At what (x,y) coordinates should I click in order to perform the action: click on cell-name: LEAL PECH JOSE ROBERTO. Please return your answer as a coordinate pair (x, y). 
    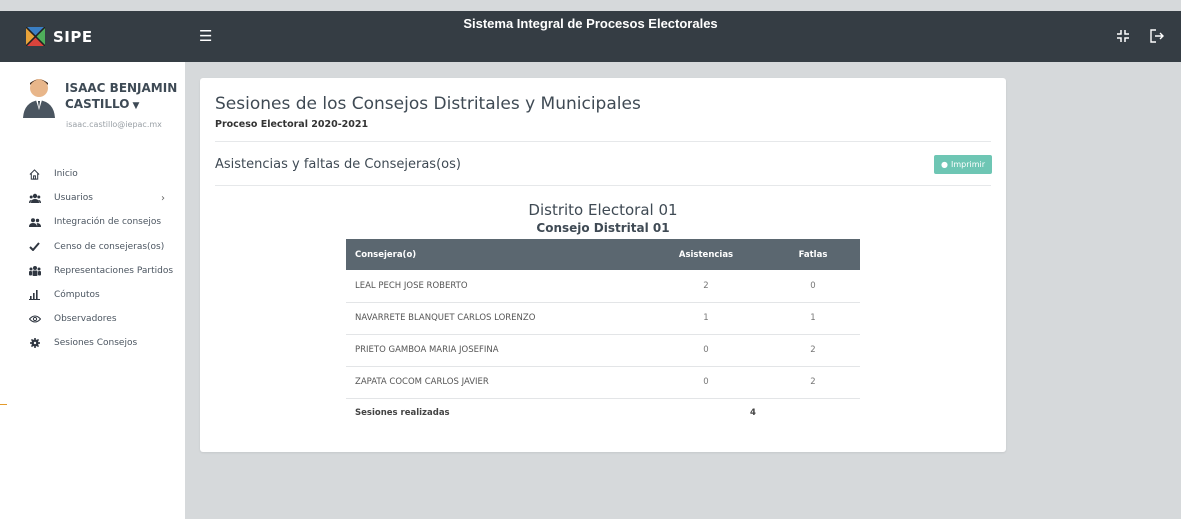
    Looking at the image, I should click on (496, 286).